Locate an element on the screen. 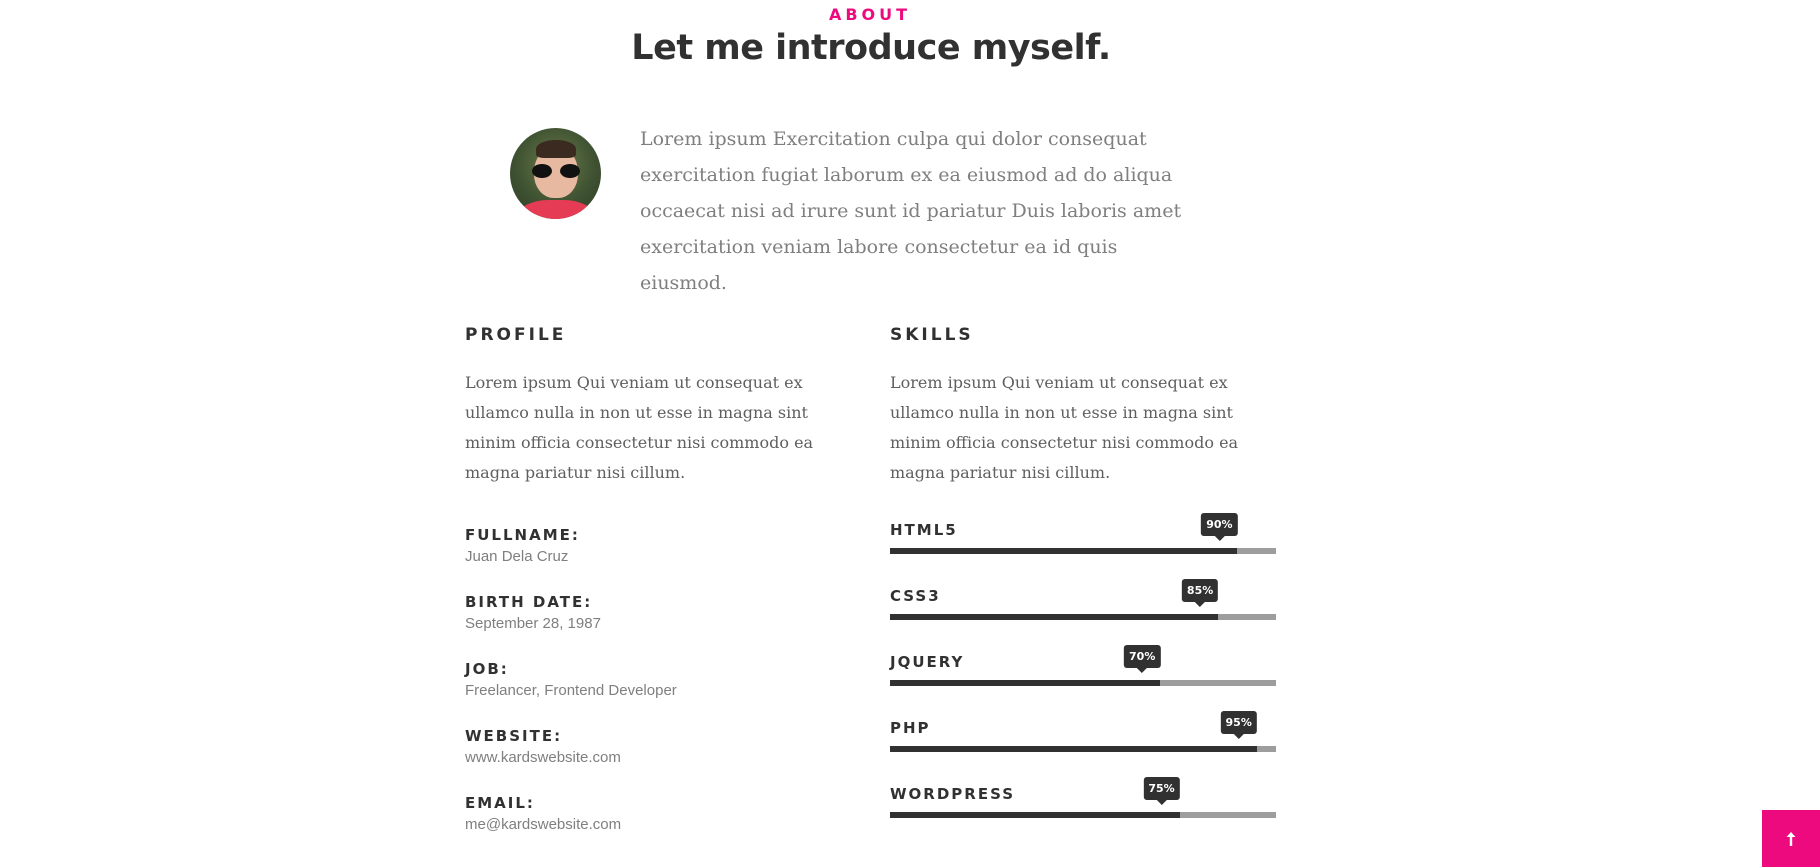  skill-percent-tooltip: 75% is located at coordinates (1161, 791).